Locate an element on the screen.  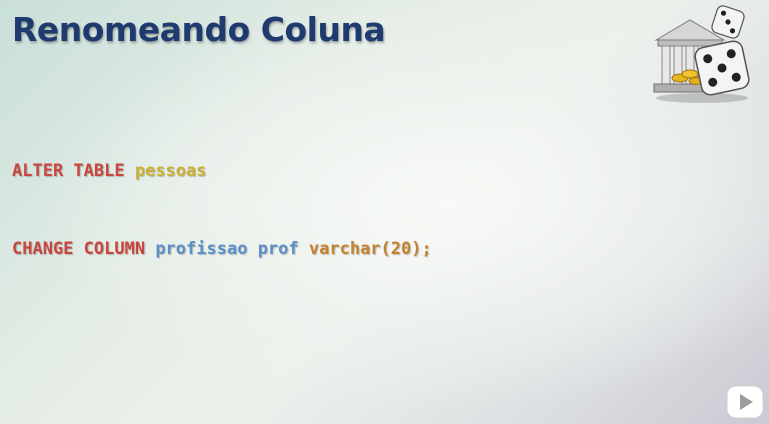
bank-dice-logo-icon is located at coordinates (702, 54).